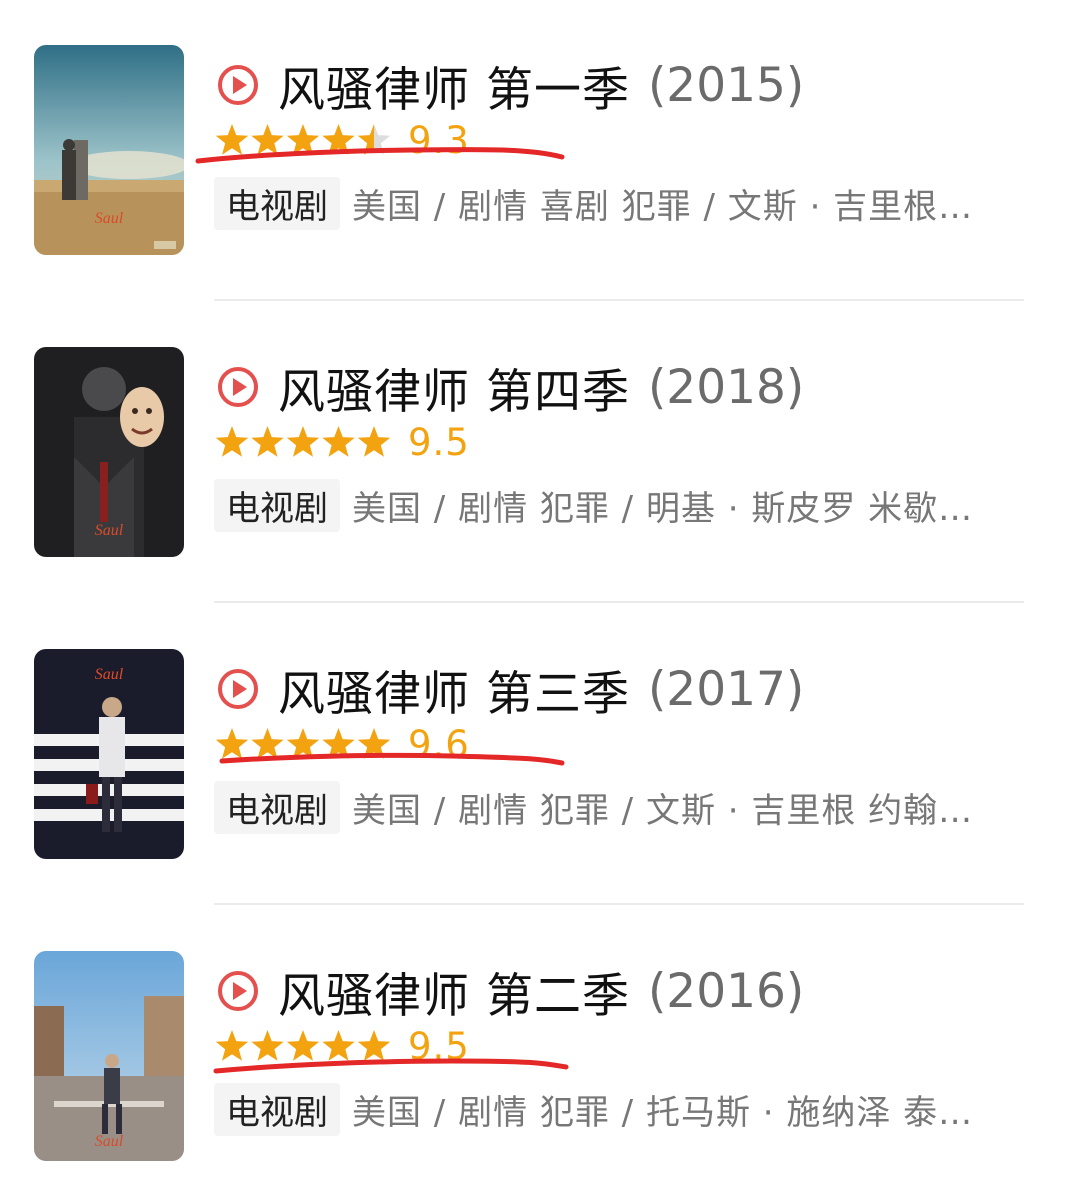 Image resolution: width=1068 pixels, height=1181 pixels. I want to click on rating-row: 9.5, so click(342, 442).